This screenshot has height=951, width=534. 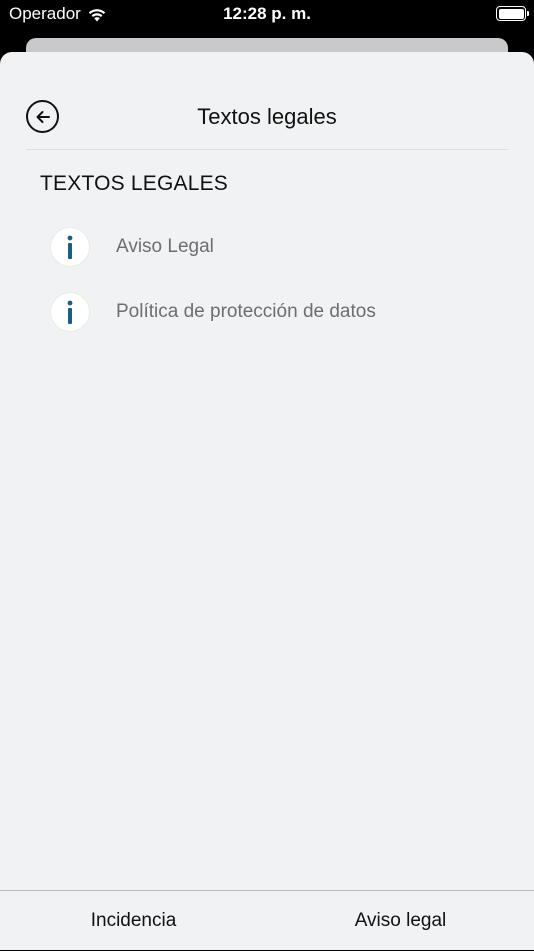 What do you see at coordinates (133, 921) in the screenshot?
I see `incidencia-button: Incidencia` at bounding box center [133, 921].